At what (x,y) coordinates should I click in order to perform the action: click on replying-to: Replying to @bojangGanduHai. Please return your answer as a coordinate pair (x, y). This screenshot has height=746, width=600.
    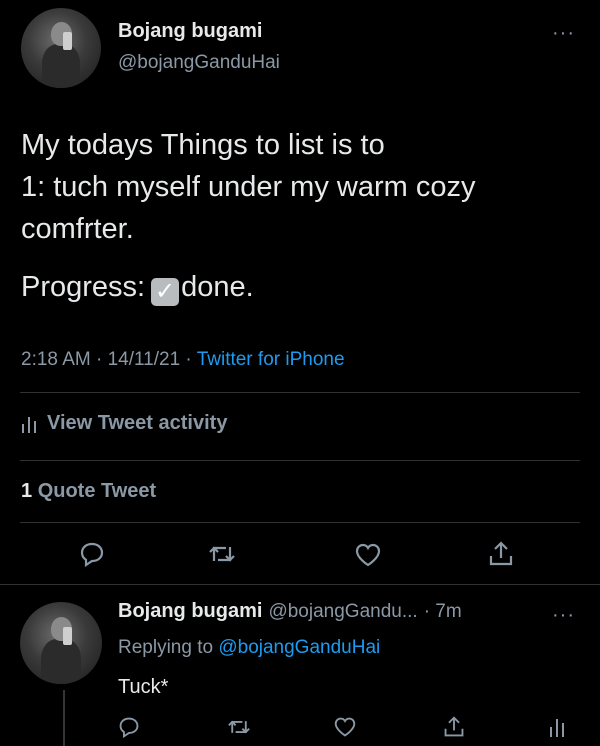
    Looking at the image, I should click on (249, 648).